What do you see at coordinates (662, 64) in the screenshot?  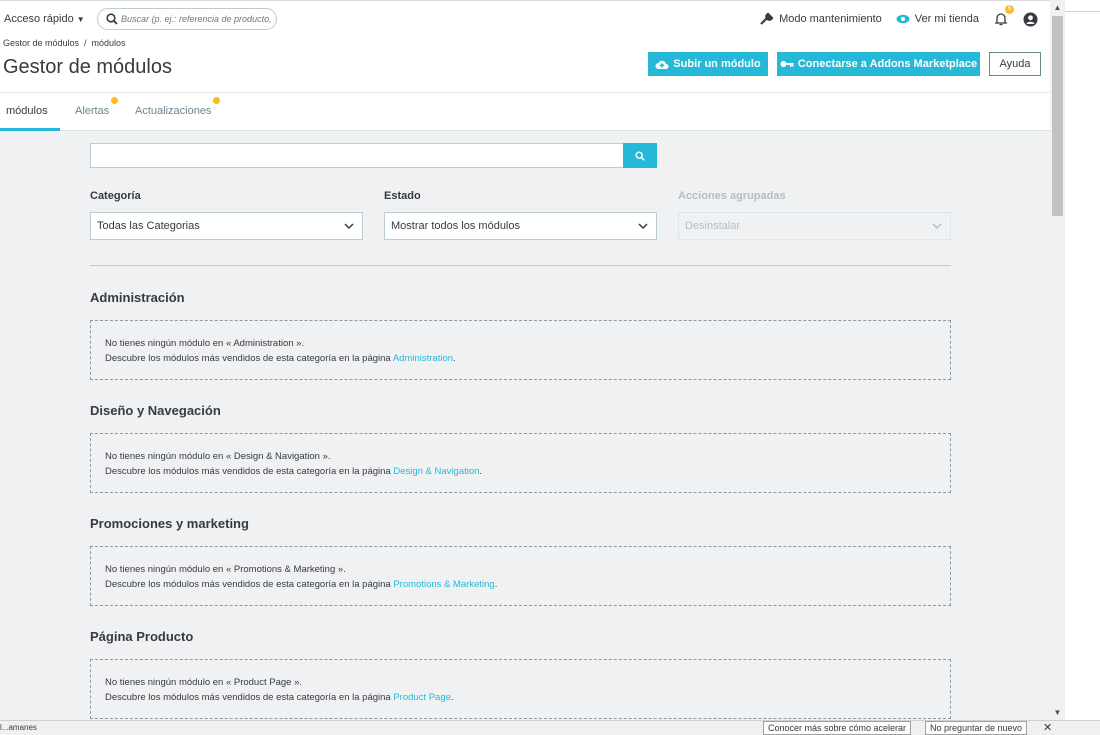 I see `cloud-upload-icon` at bounding box center [662, 64].